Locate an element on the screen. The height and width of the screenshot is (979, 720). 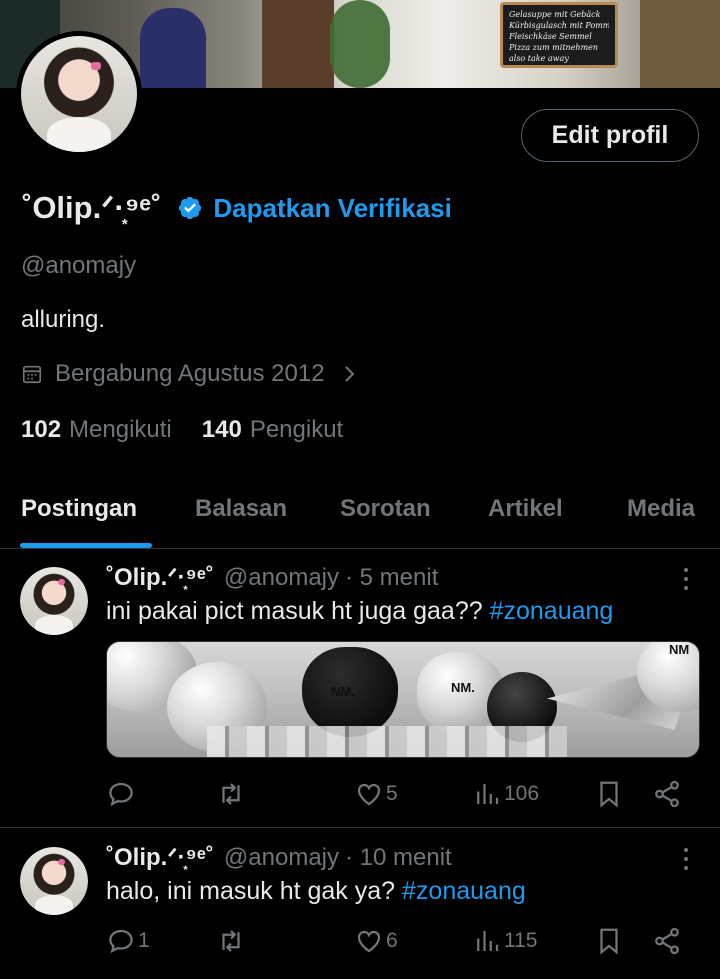
menu-board-line: Fleischkäse Semmel is located at coordinates (550, 36).